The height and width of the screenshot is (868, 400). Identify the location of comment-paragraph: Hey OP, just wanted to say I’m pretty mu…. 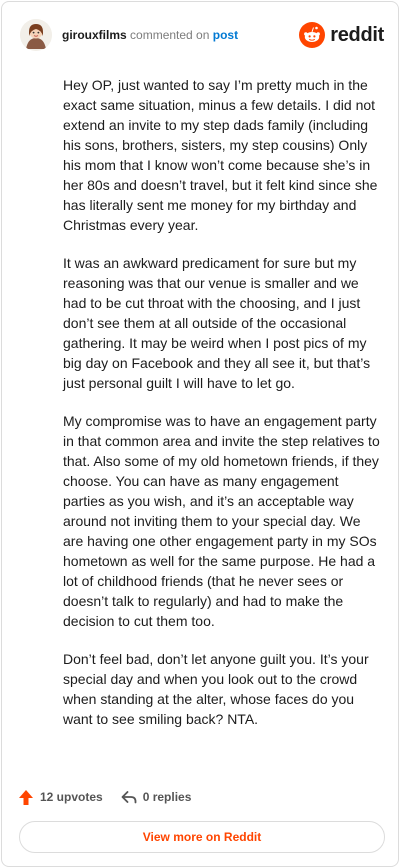
(220, 155).